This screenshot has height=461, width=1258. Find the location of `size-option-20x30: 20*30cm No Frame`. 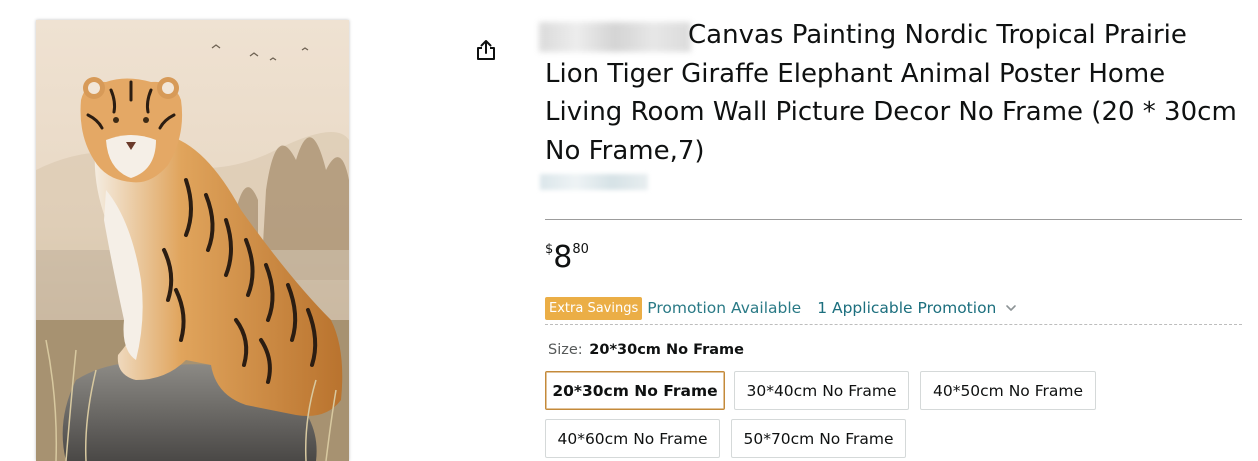

size-option-20x30: 20*30cm No Frame is located at coordinates (635, 390).